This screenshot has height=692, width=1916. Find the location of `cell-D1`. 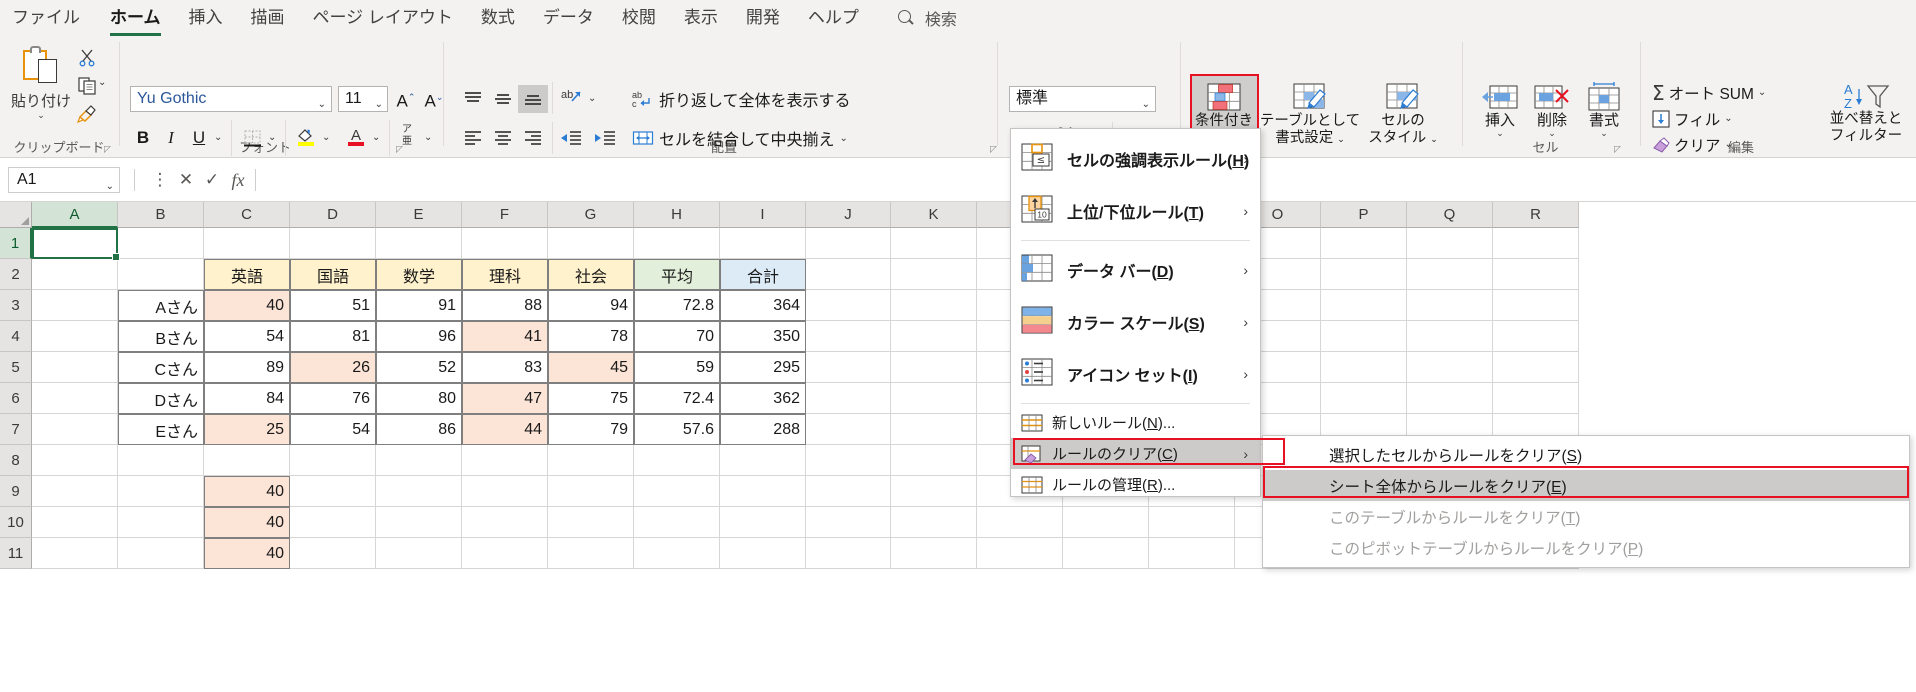

cell-D1 is located at coordinates (333, 243).